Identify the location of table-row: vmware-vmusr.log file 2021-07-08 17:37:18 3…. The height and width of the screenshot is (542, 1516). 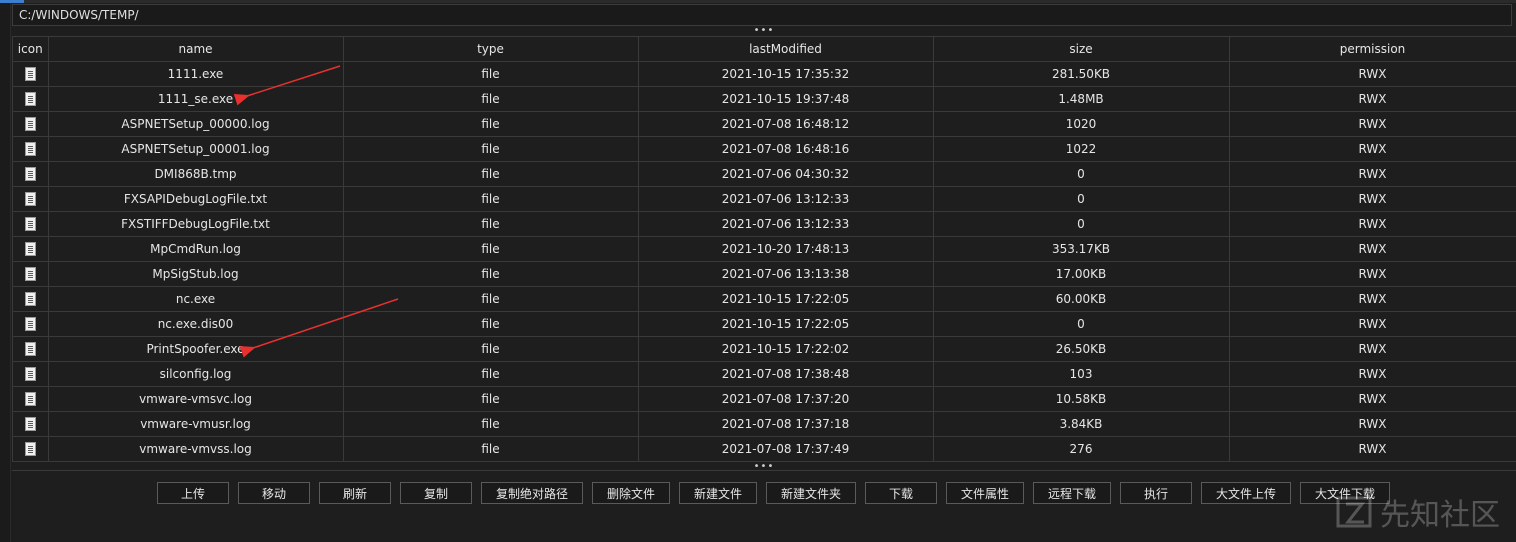
(764, 424).